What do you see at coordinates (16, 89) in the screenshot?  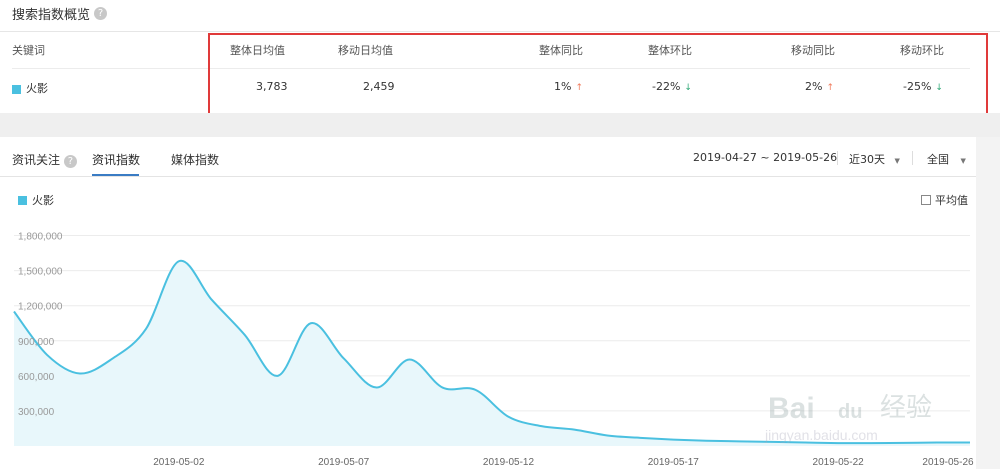 I see `series-color-swatch` at bounding box center [16, 89].